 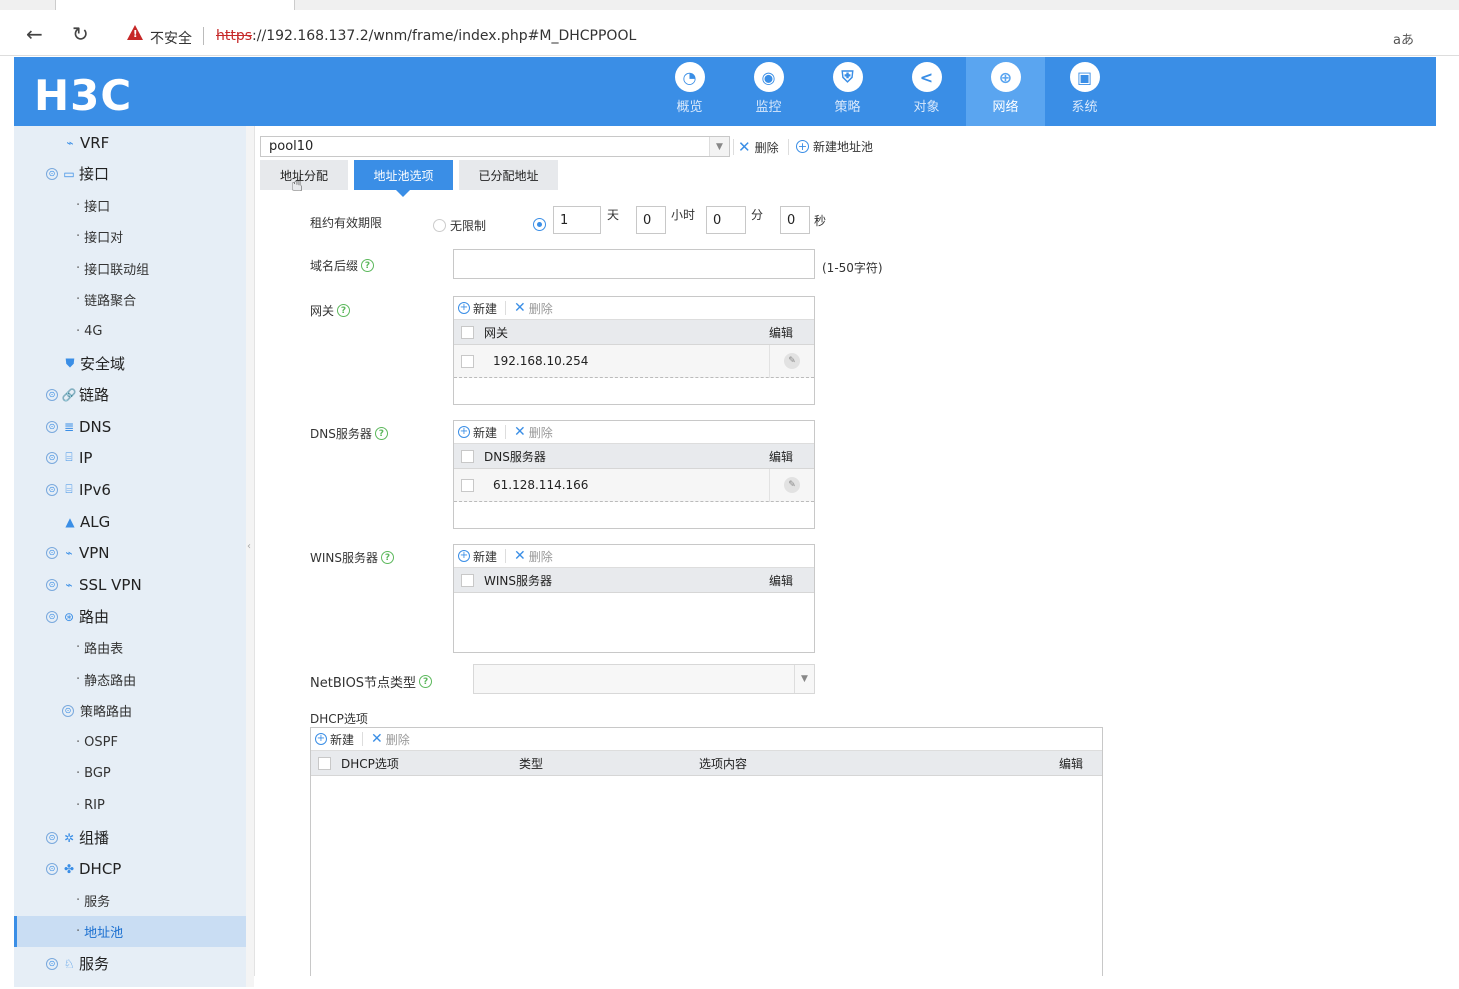 I want to click on translate-icon: aあ, so click(x=1403, y=38).